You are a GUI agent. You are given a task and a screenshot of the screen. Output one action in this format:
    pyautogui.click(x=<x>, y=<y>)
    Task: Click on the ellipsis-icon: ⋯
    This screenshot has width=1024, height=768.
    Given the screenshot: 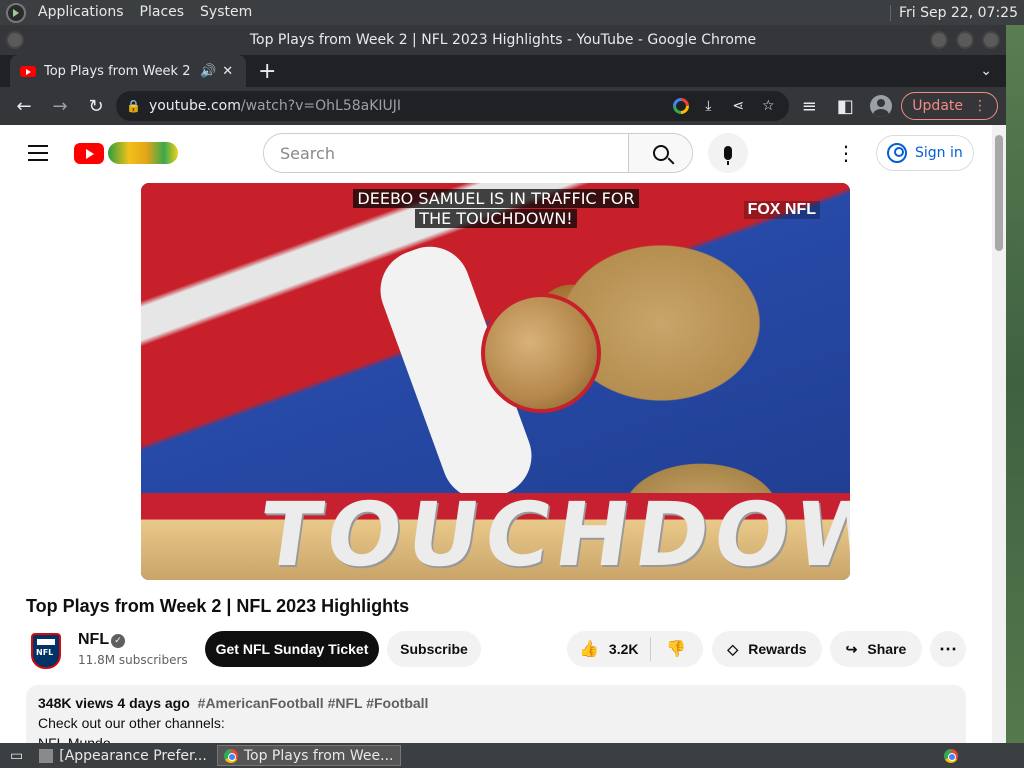 What is the action you would take?
    pyautogui.click(x=948, y=648)
    